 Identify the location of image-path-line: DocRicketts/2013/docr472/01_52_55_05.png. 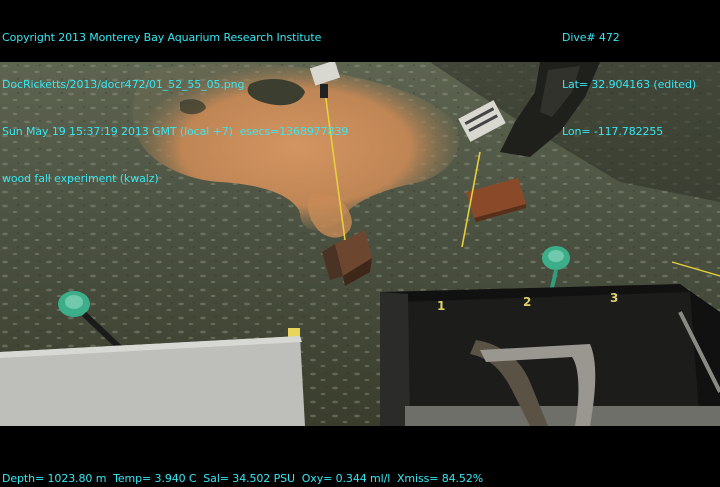
(123, 84).